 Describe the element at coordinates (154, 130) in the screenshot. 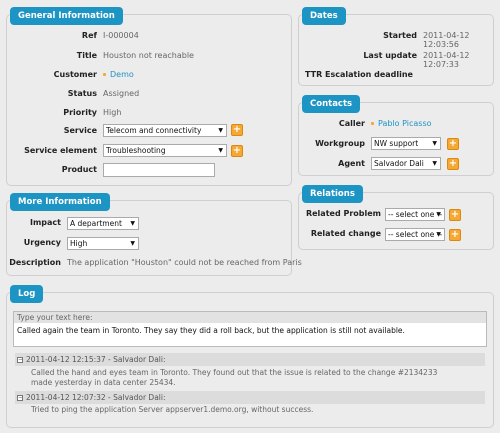

I see `service-select-value: Telecom and connectivity` at that location.